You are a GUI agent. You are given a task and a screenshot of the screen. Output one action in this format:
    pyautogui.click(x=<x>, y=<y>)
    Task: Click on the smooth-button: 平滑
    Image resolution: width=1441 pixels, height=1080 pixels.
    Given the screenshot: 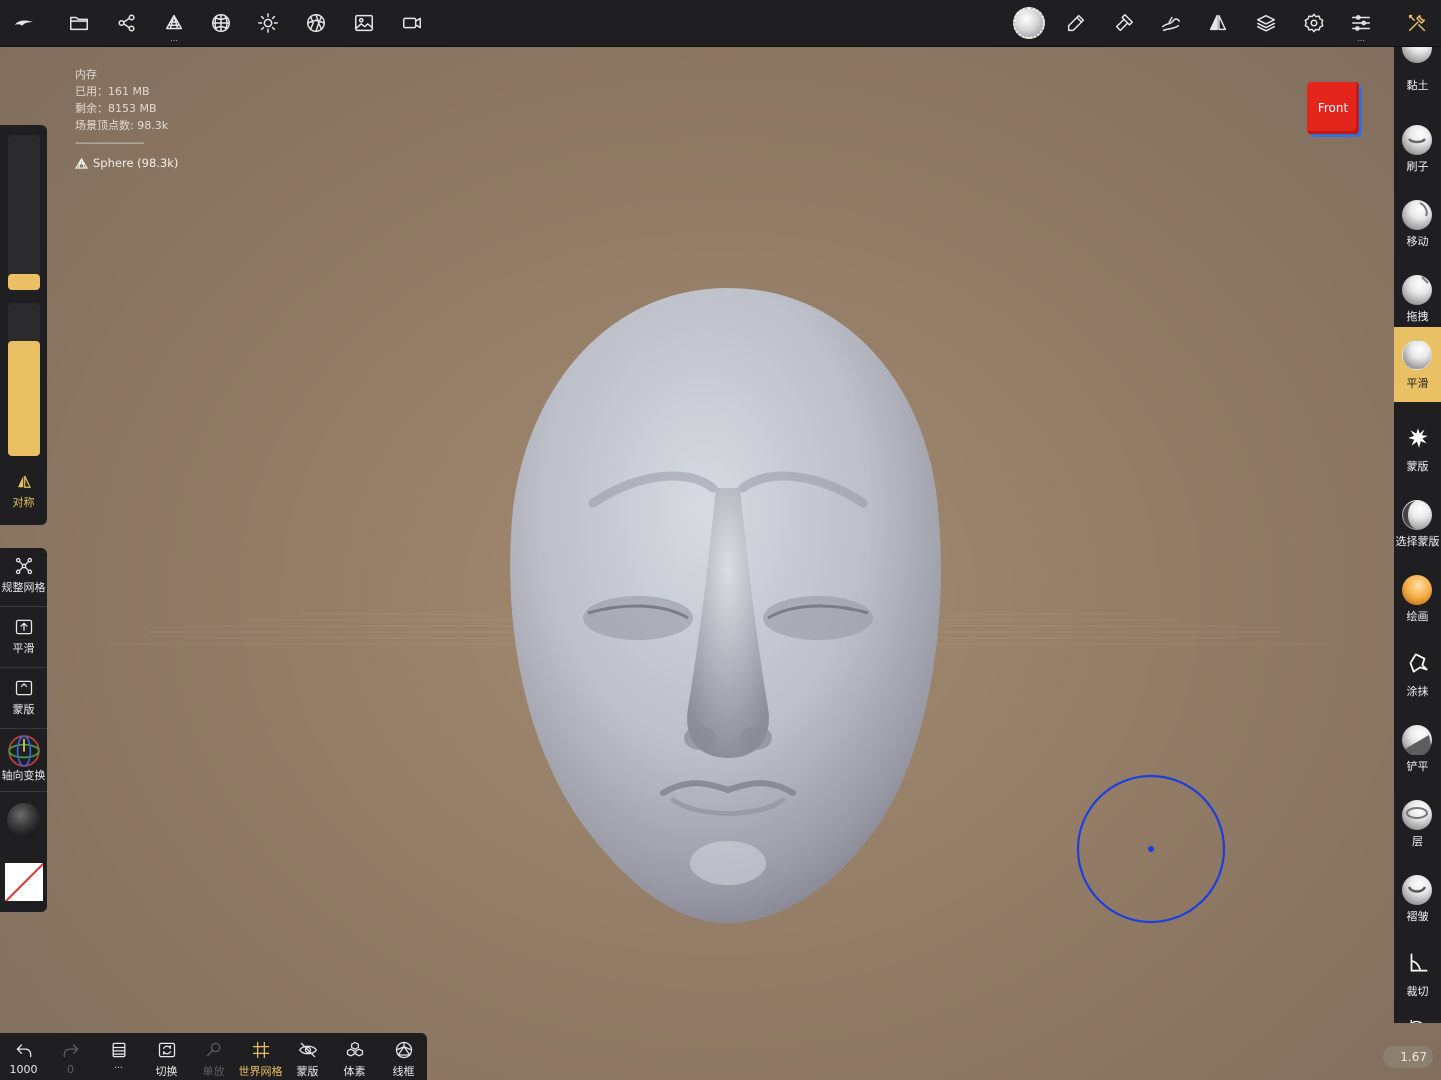 What is the action you would take?
    pyautogui.click(x=23, y=636)
    